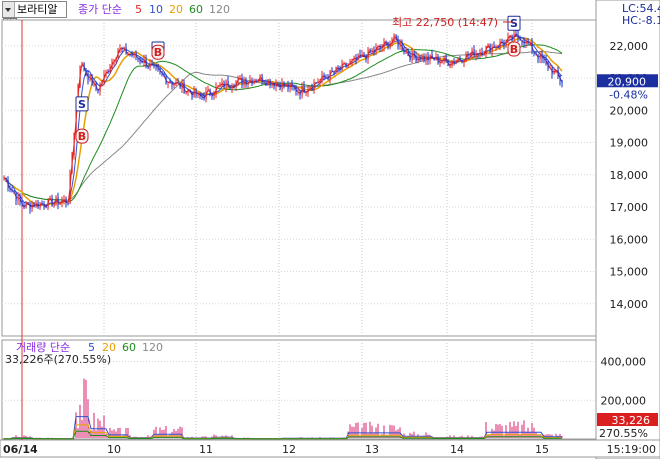 The height and width of the screenshot is (459, 660). I want to click on price-tick-label: 16,000, so click(629, 239).